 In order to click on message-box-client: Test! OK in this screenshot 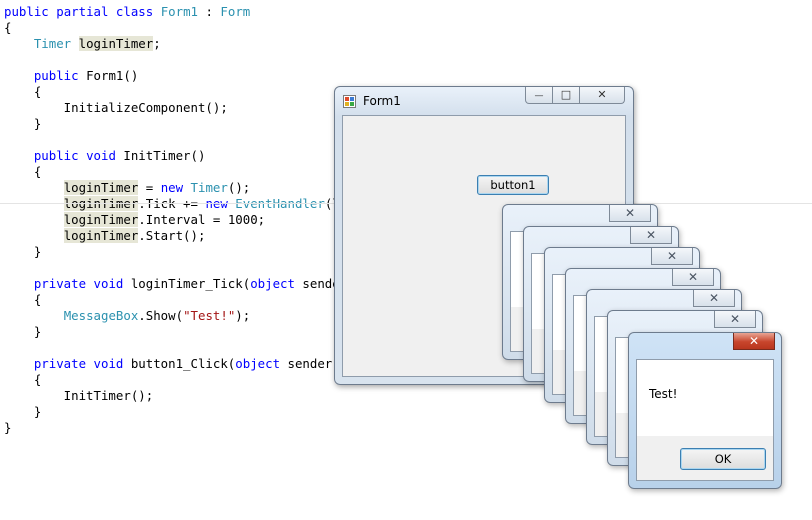, I will do `click(705, 420)`.